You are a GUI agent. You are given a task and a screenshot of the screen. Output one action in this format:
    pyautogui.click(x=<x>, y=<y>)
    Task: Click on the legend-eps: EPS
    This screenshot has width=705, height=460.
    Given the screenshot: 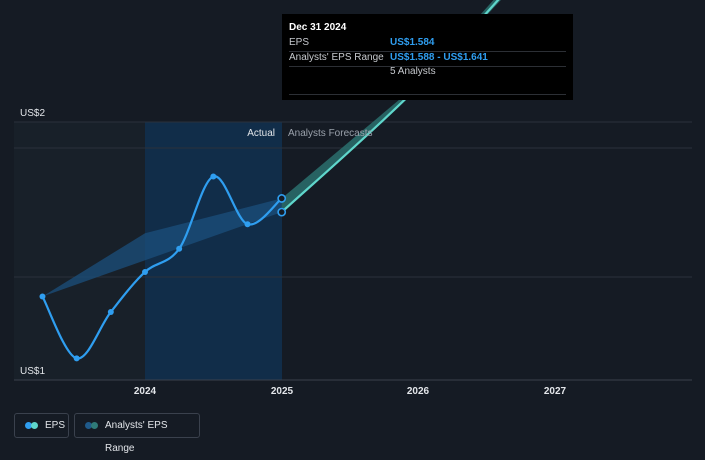 What is the action you would take?
    pyautogui.click(x=41, y=425)
    